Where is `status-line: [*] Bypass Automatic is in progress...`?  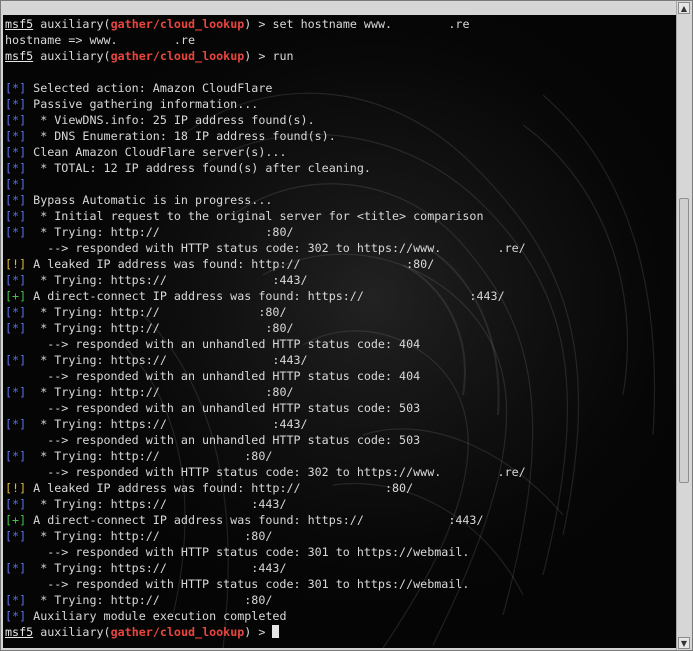
status-line: [*] Bypass Automatic is in progress... is located at coordinates (341, 200).